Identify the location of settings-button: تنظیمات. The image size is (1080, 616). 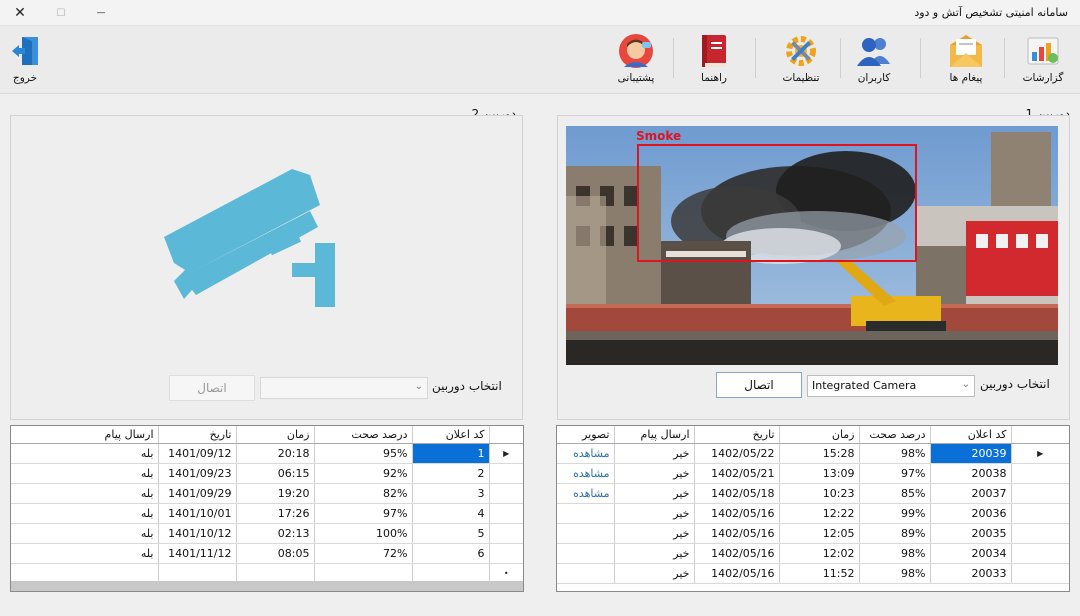
(801, 60).